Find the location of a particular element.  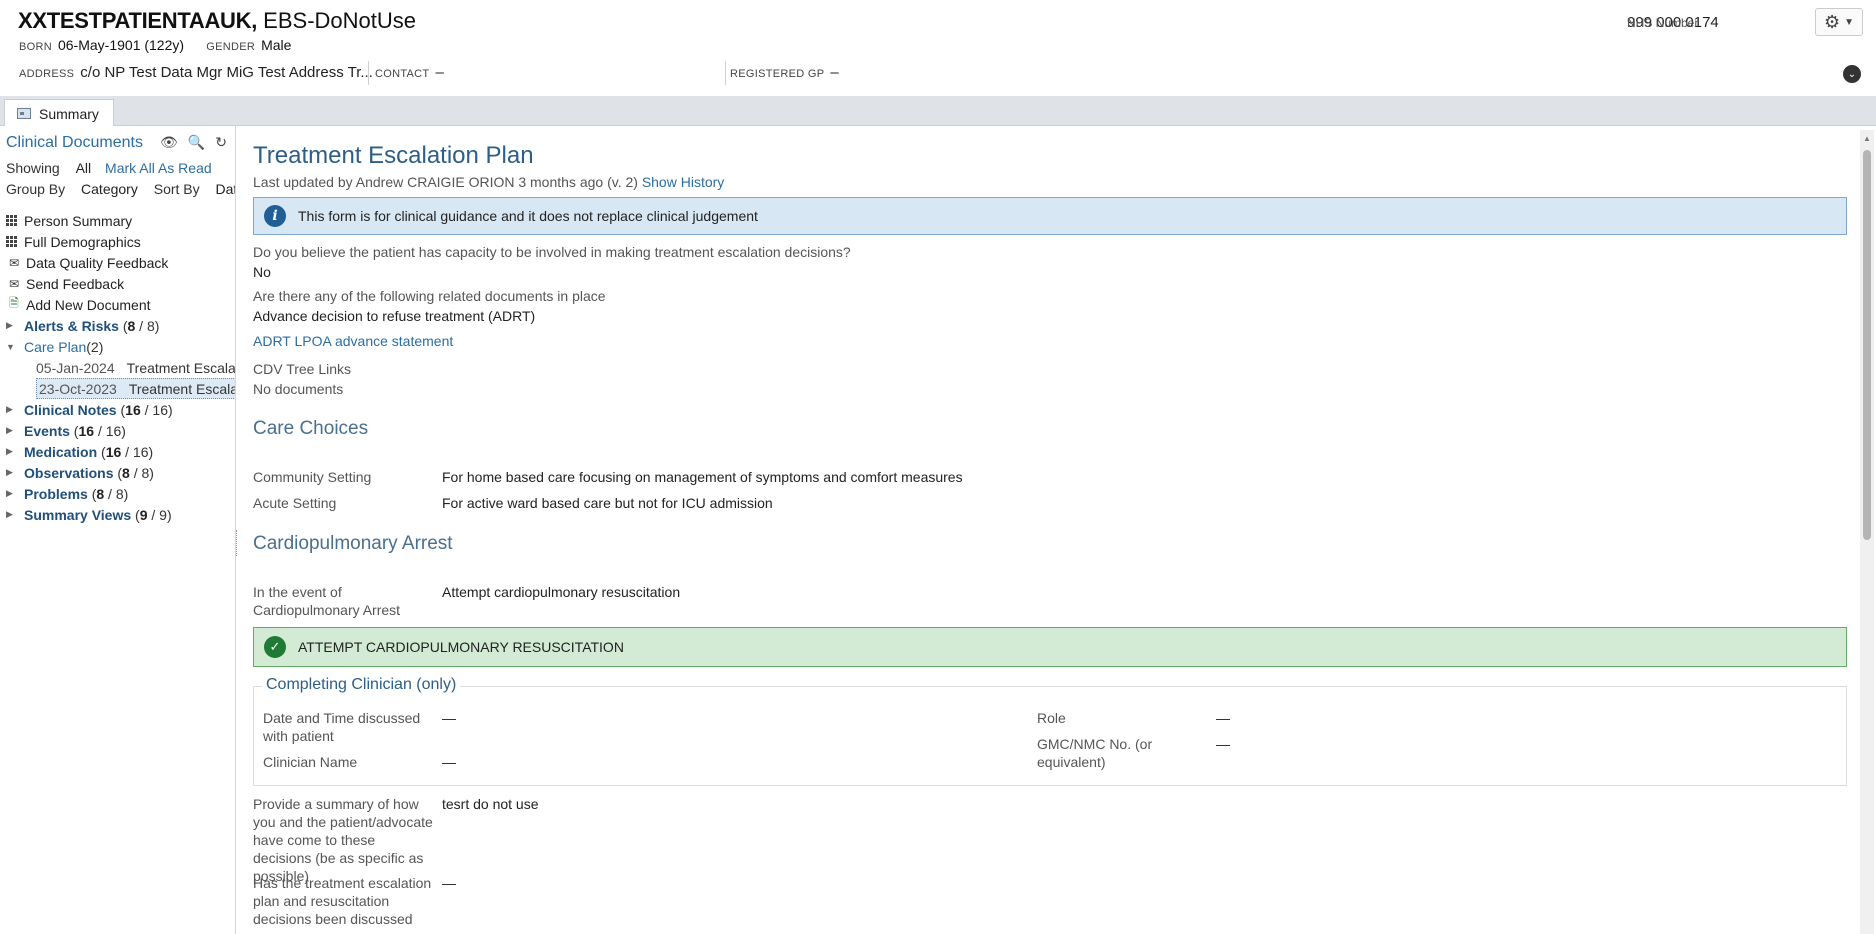

summary-icon is located at coordinates (24, 113).